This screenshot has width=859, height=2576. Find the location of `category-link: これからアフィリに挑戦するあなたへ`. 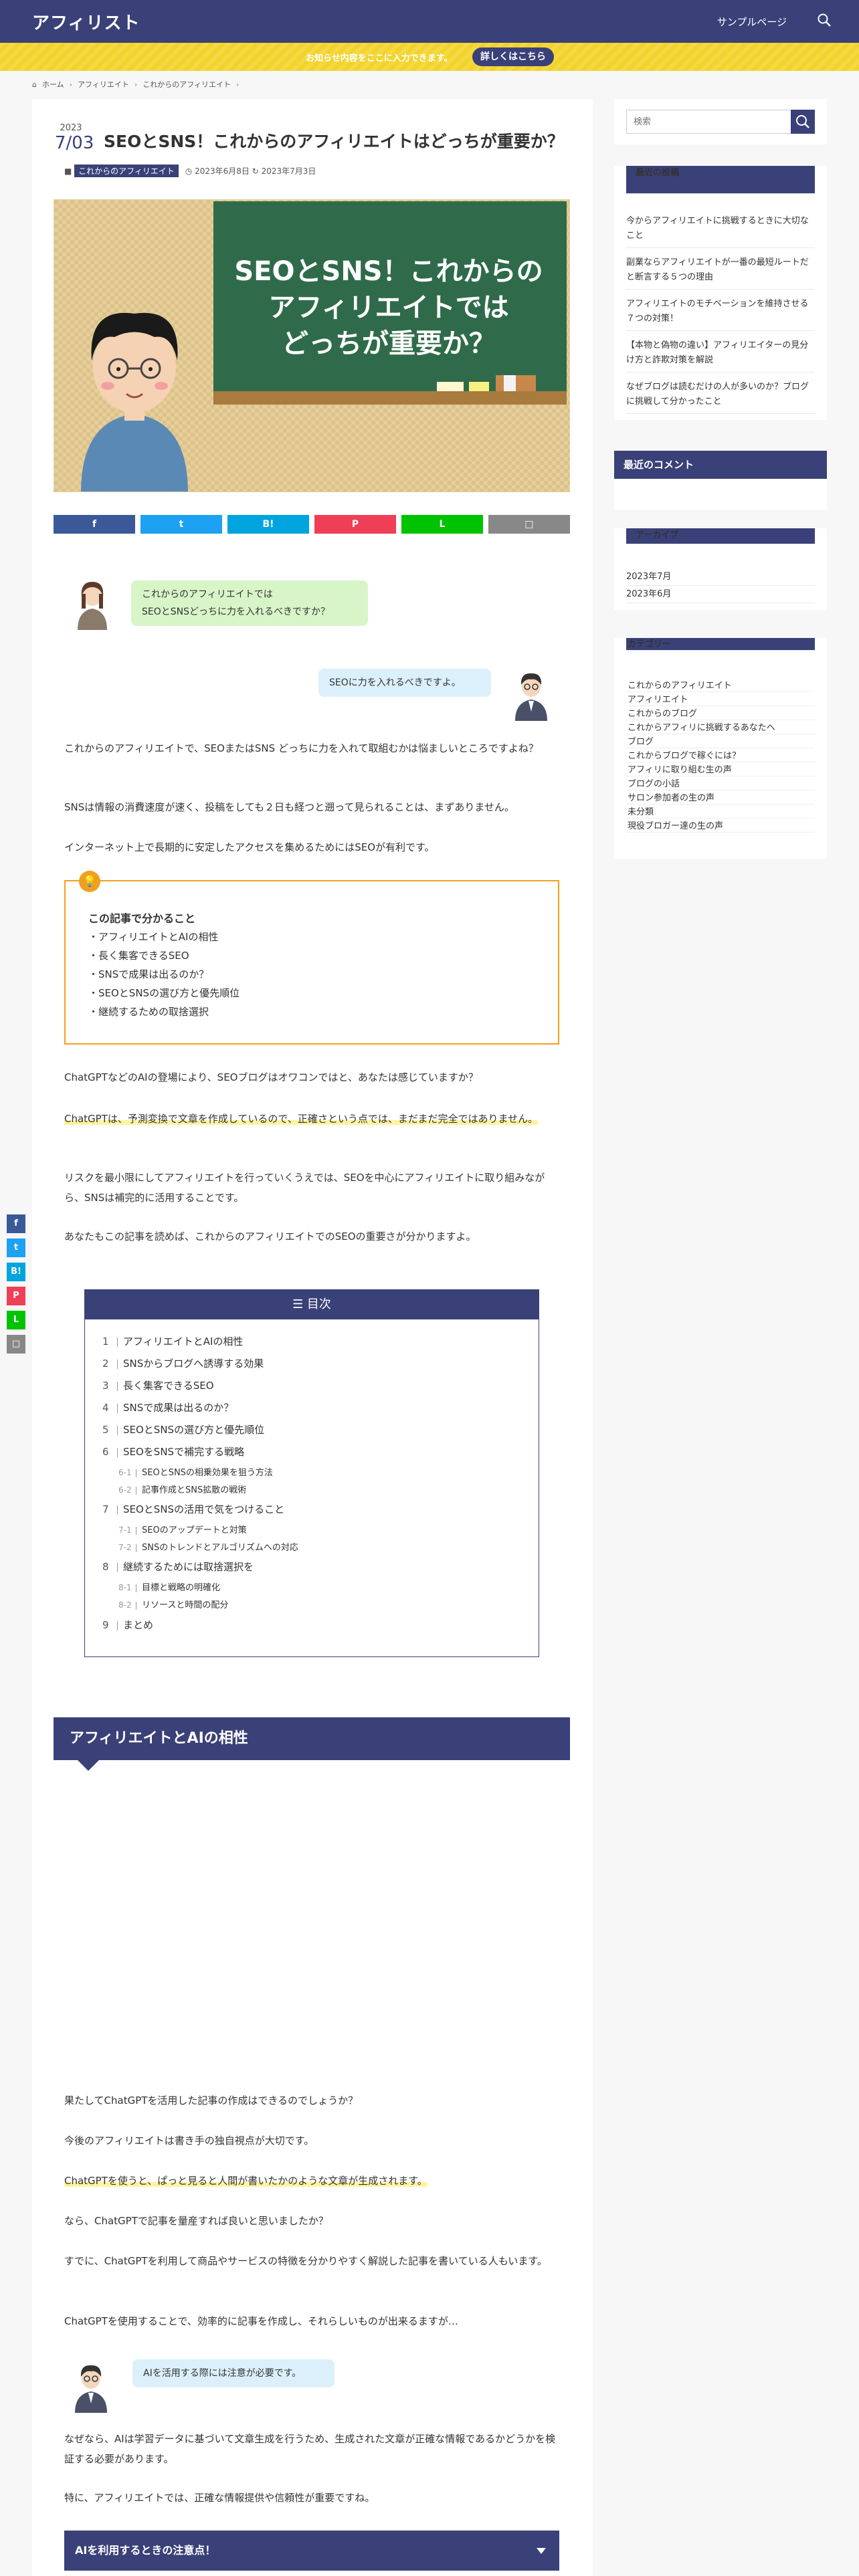

category-link: これからアフィリに挑戦するあなたへ is located at coordinates (720, 728).